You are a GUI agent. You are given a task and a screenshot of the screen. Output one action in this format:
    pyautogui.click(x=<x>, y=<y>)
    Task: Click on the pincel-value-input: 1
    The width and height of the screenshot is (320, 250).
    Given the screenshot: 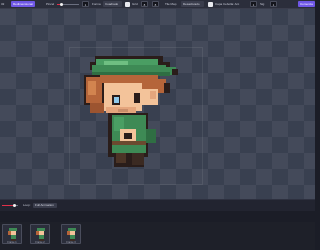 What is the action you would take?
    pyautogui.click(x=85, y=4)
    